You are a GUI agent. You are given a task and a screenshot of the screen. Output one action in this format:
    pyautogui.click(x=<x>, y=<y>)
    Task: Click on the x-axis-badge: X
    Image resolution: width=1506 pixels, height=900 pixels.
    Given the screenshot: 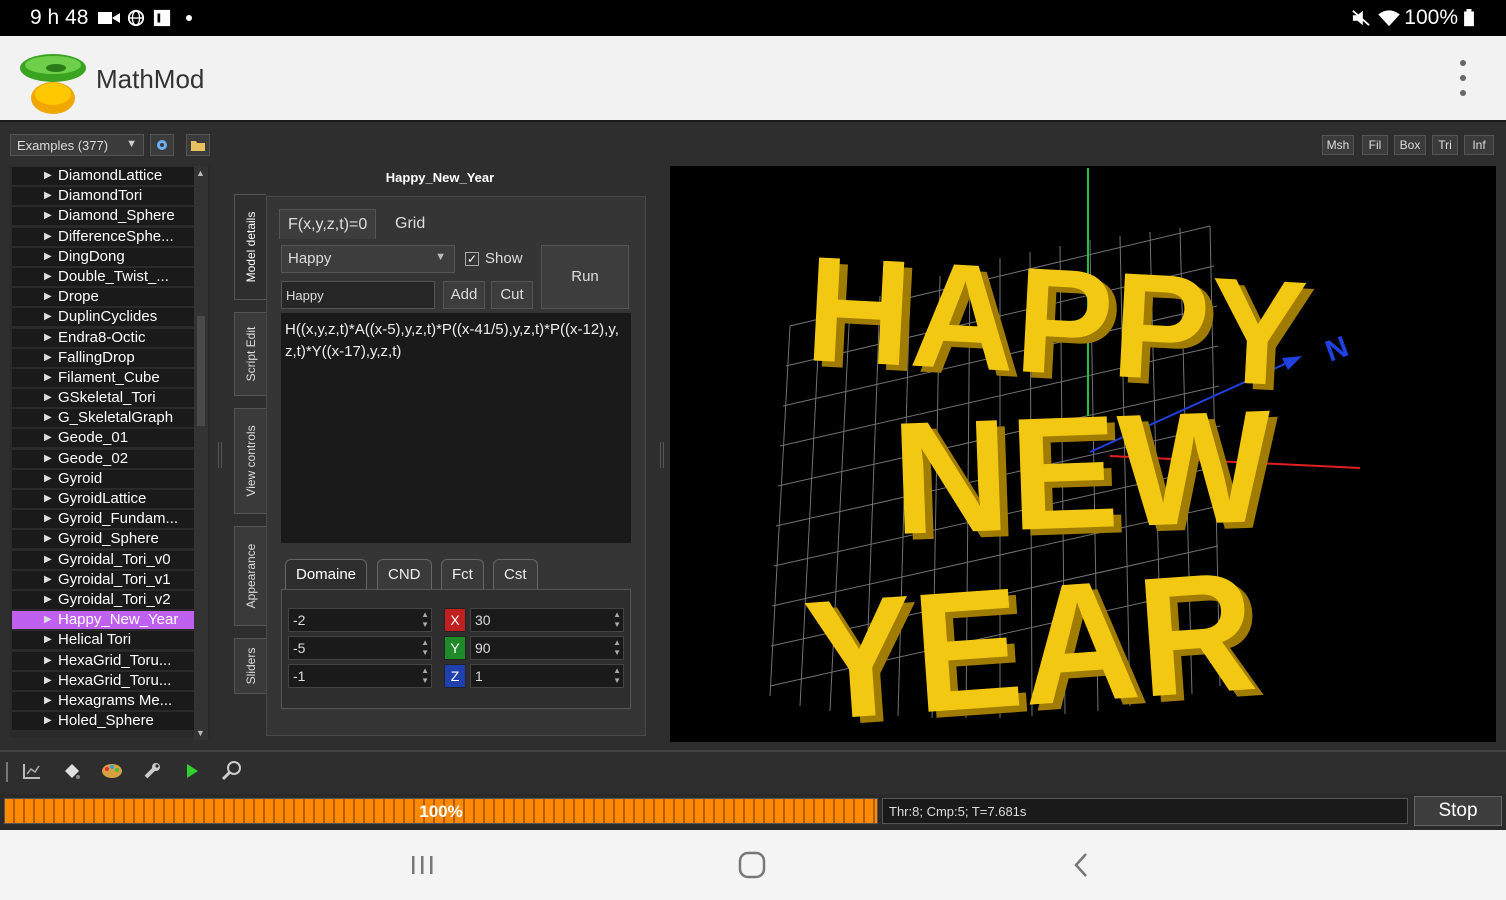 What is the action you would take?
    pyautogui.click(x=455, y=620)
    